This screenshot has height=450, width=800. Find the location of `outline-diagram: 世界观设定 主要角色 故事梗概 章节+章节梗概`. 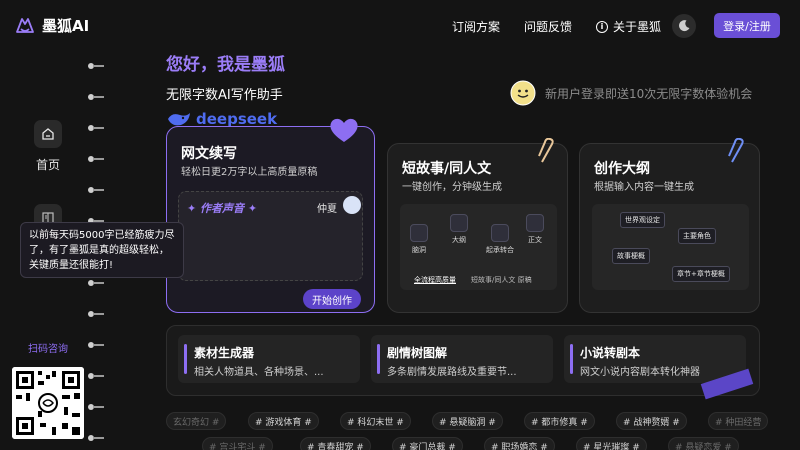

outline-diagram: 世界观设定 主要角色 故事梗概 章节+章节梗概 is located at coordinates (670, 247).